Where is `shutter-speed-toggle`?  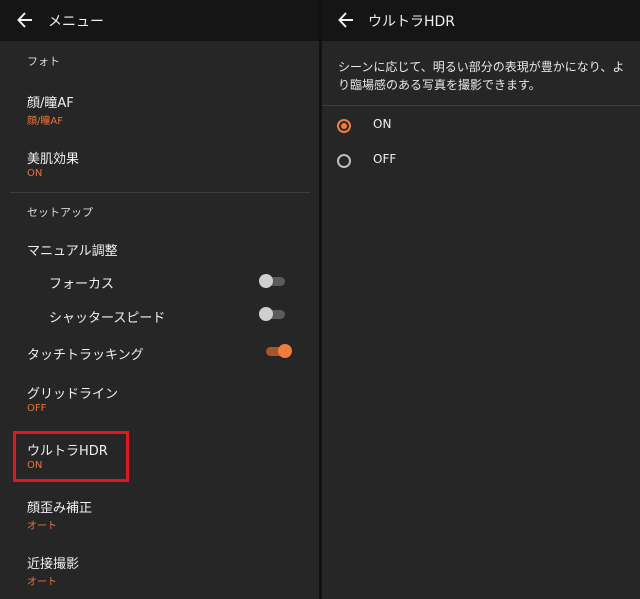 shutter-speed-toggle is located at coordinates (273, 314).